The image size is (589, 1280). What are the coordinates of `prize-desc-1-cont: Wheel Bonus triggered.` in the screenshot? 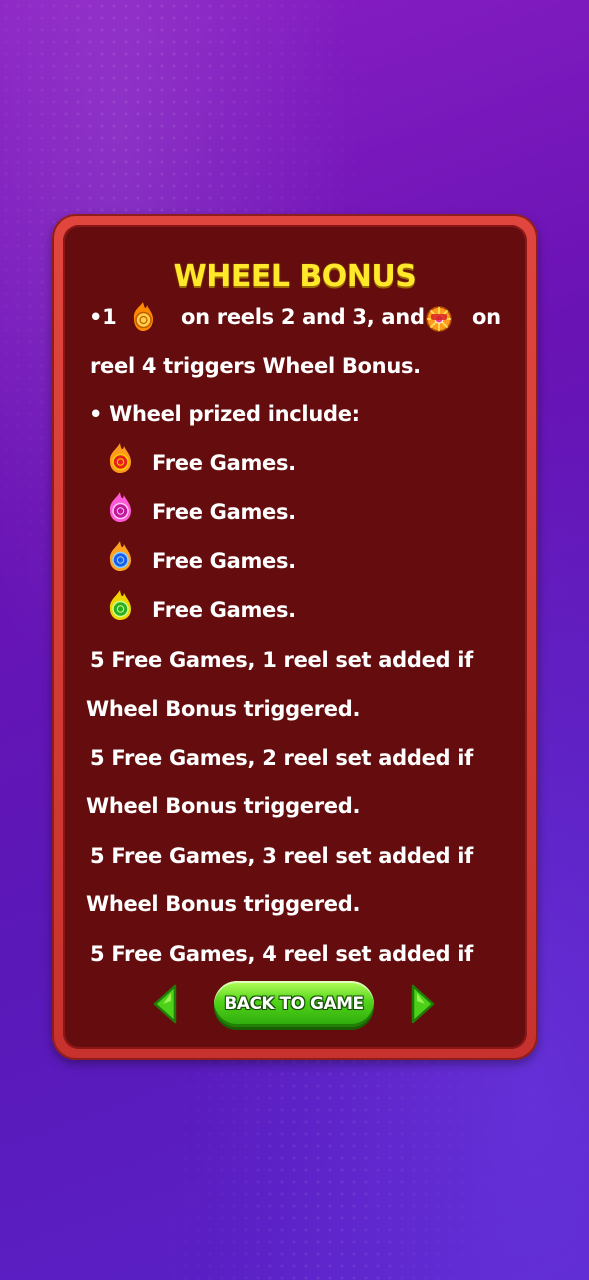 It's located at (223, 709).